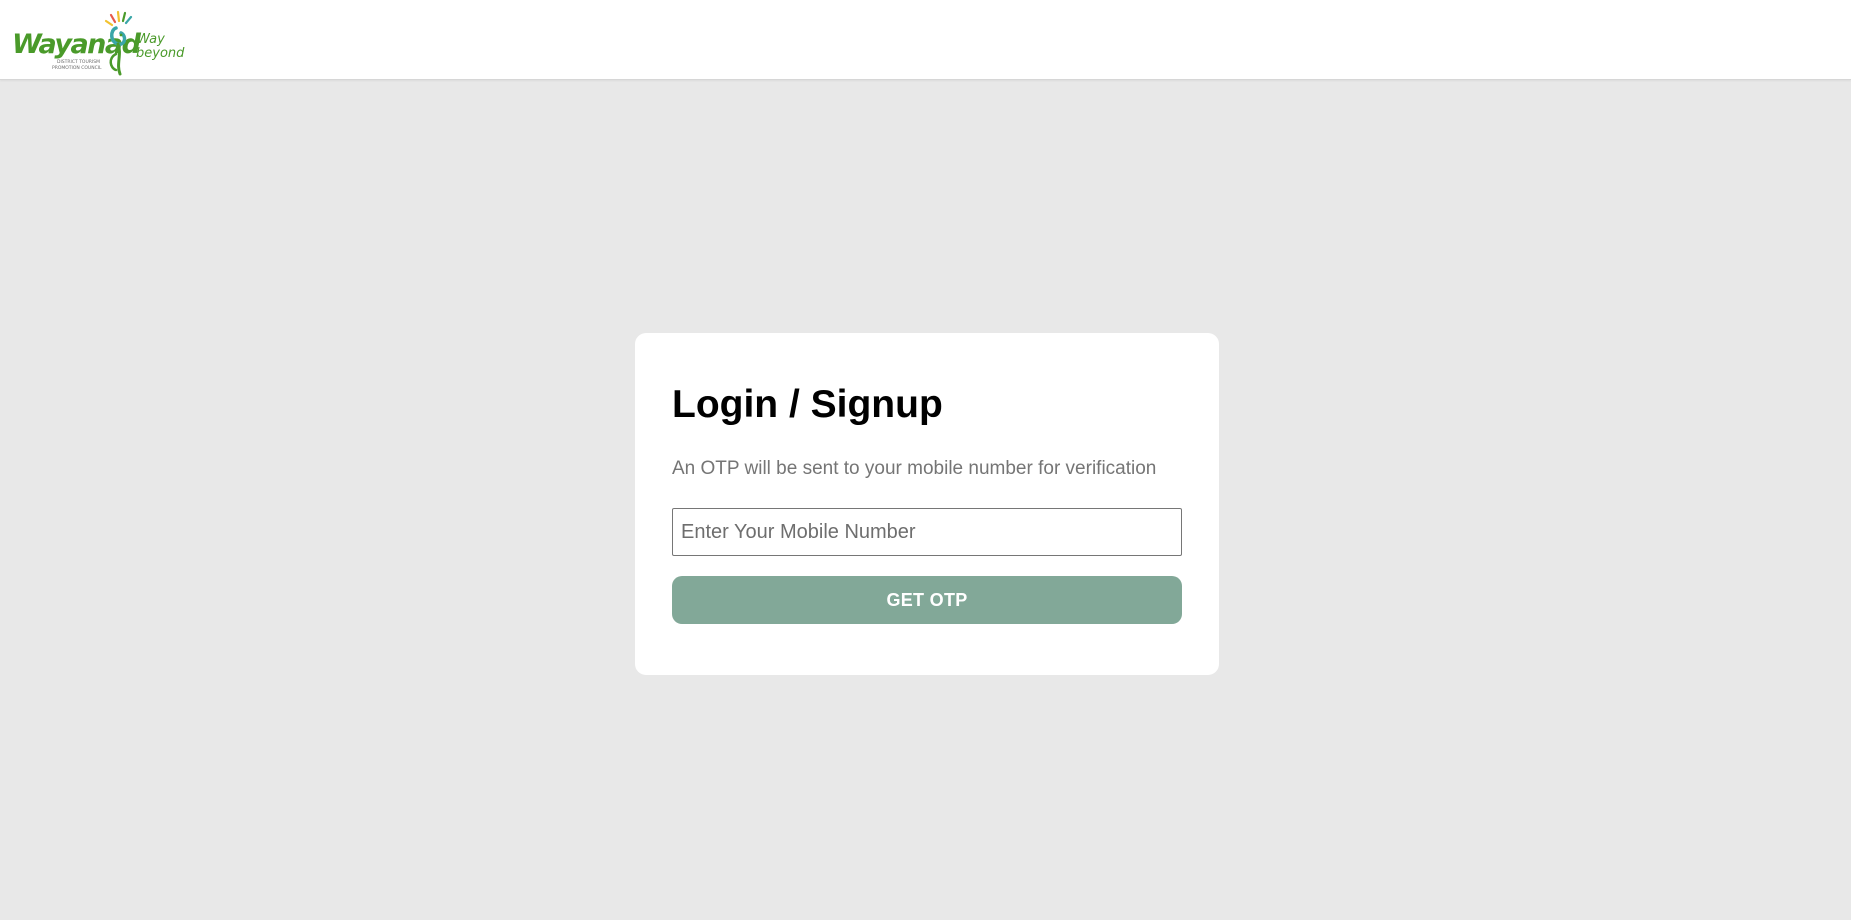 Image resolution: width=1851 pixels, height=920 pixels. I want to click on logo-caption-line1: DISTRICT TOURISM, so click(78, 62).